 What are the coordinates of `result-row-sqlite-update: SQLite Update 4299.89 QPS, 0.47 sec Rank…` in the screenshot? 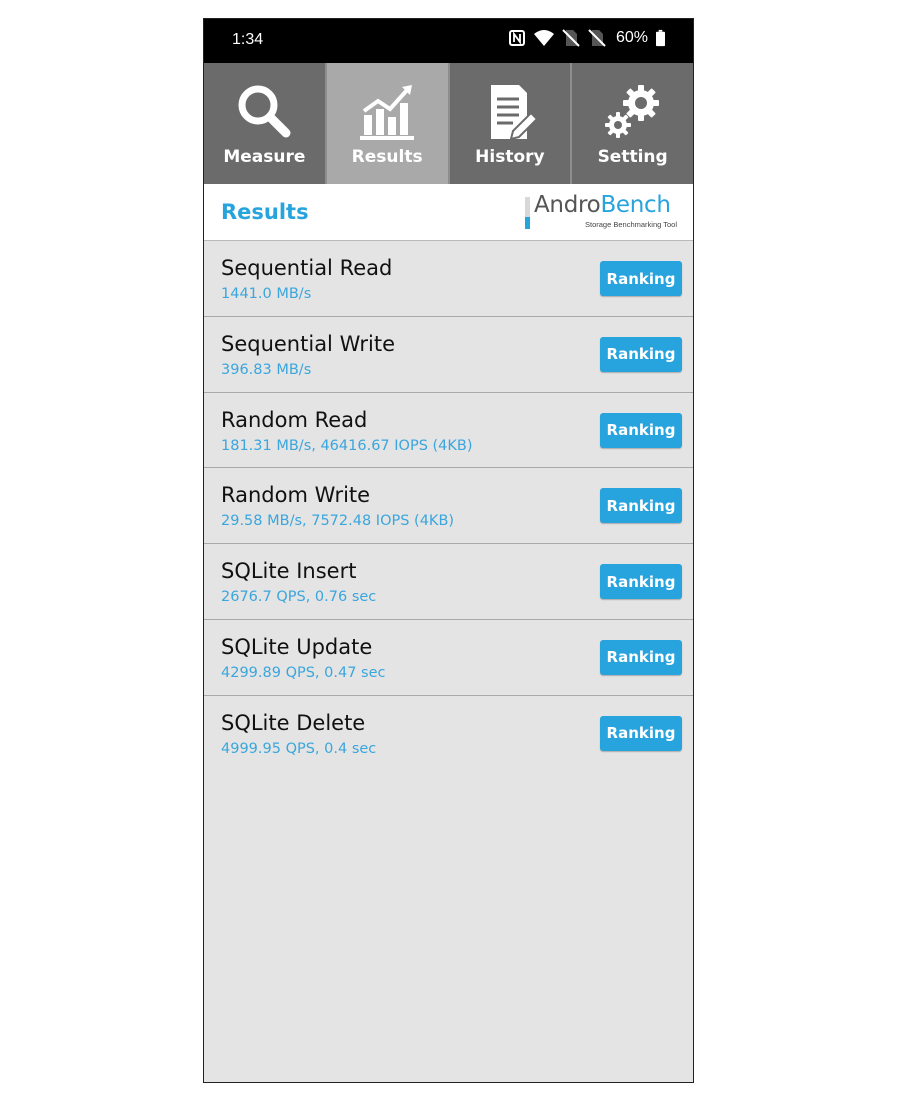 It's located at (448, 657).